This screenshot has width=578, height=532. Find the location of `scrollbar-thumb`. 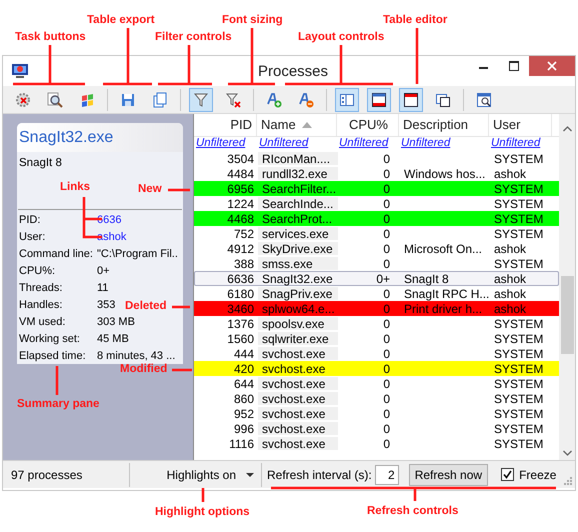

scrollbar-thumb is located at coordinates (567, 315).